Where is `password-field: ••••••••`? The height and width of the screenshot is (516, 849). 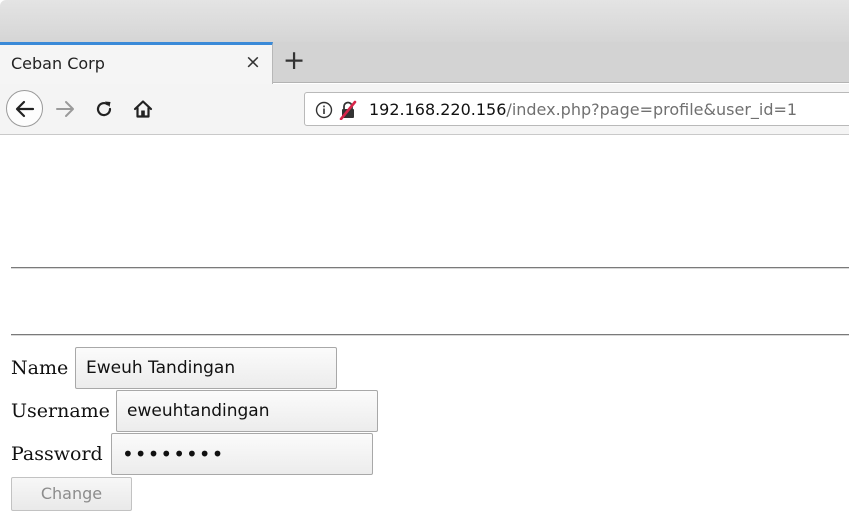 password-field: •••••••• is located at coordinates (242, 454).